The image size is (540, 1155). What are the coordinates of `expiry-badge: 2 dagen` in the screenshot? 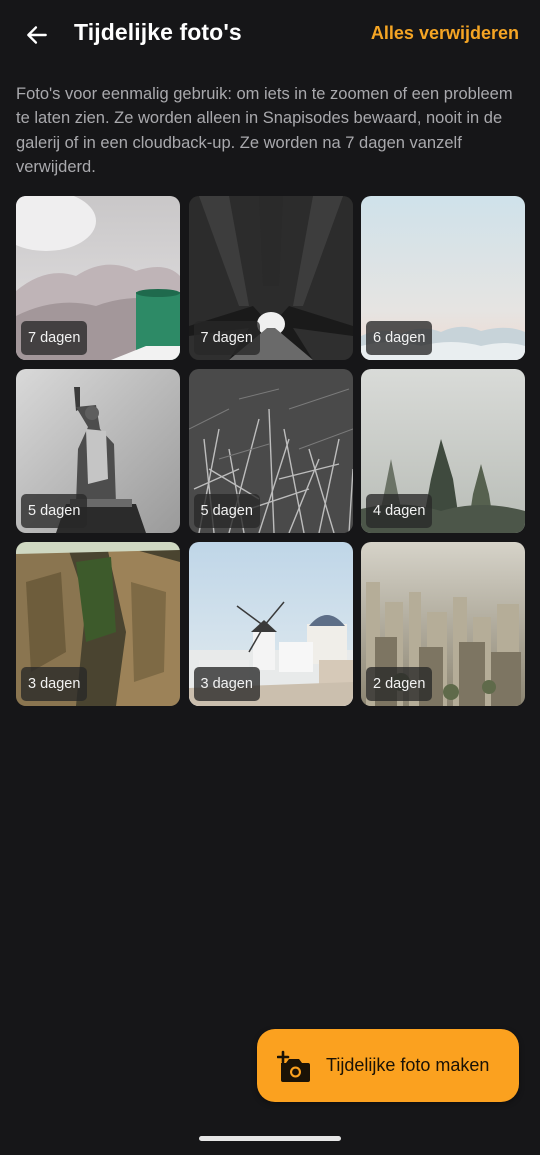 It's located at (399, 684).